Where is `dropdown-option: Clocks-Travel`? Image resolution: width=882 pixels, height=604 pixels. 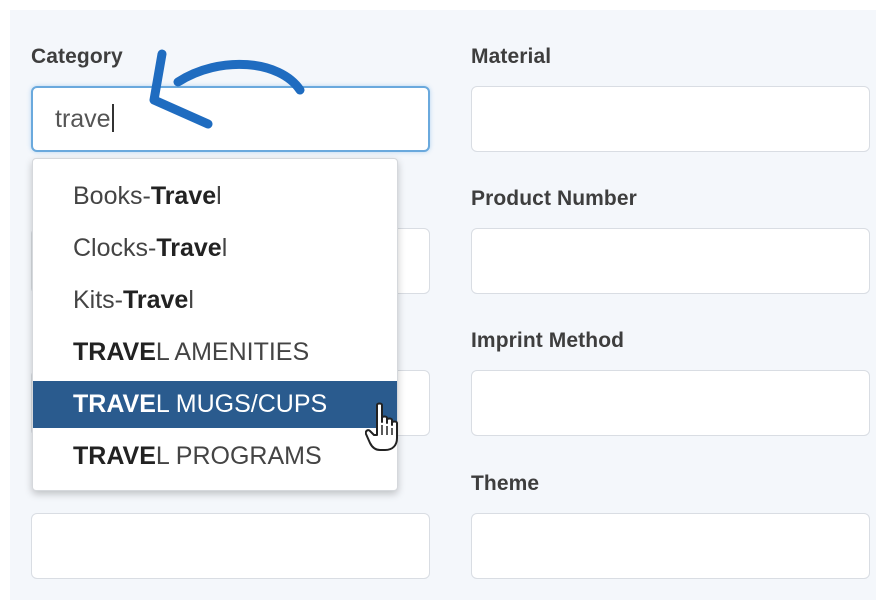 dropdown-option: Clocks-Travel is located at coordinates (215, 248).